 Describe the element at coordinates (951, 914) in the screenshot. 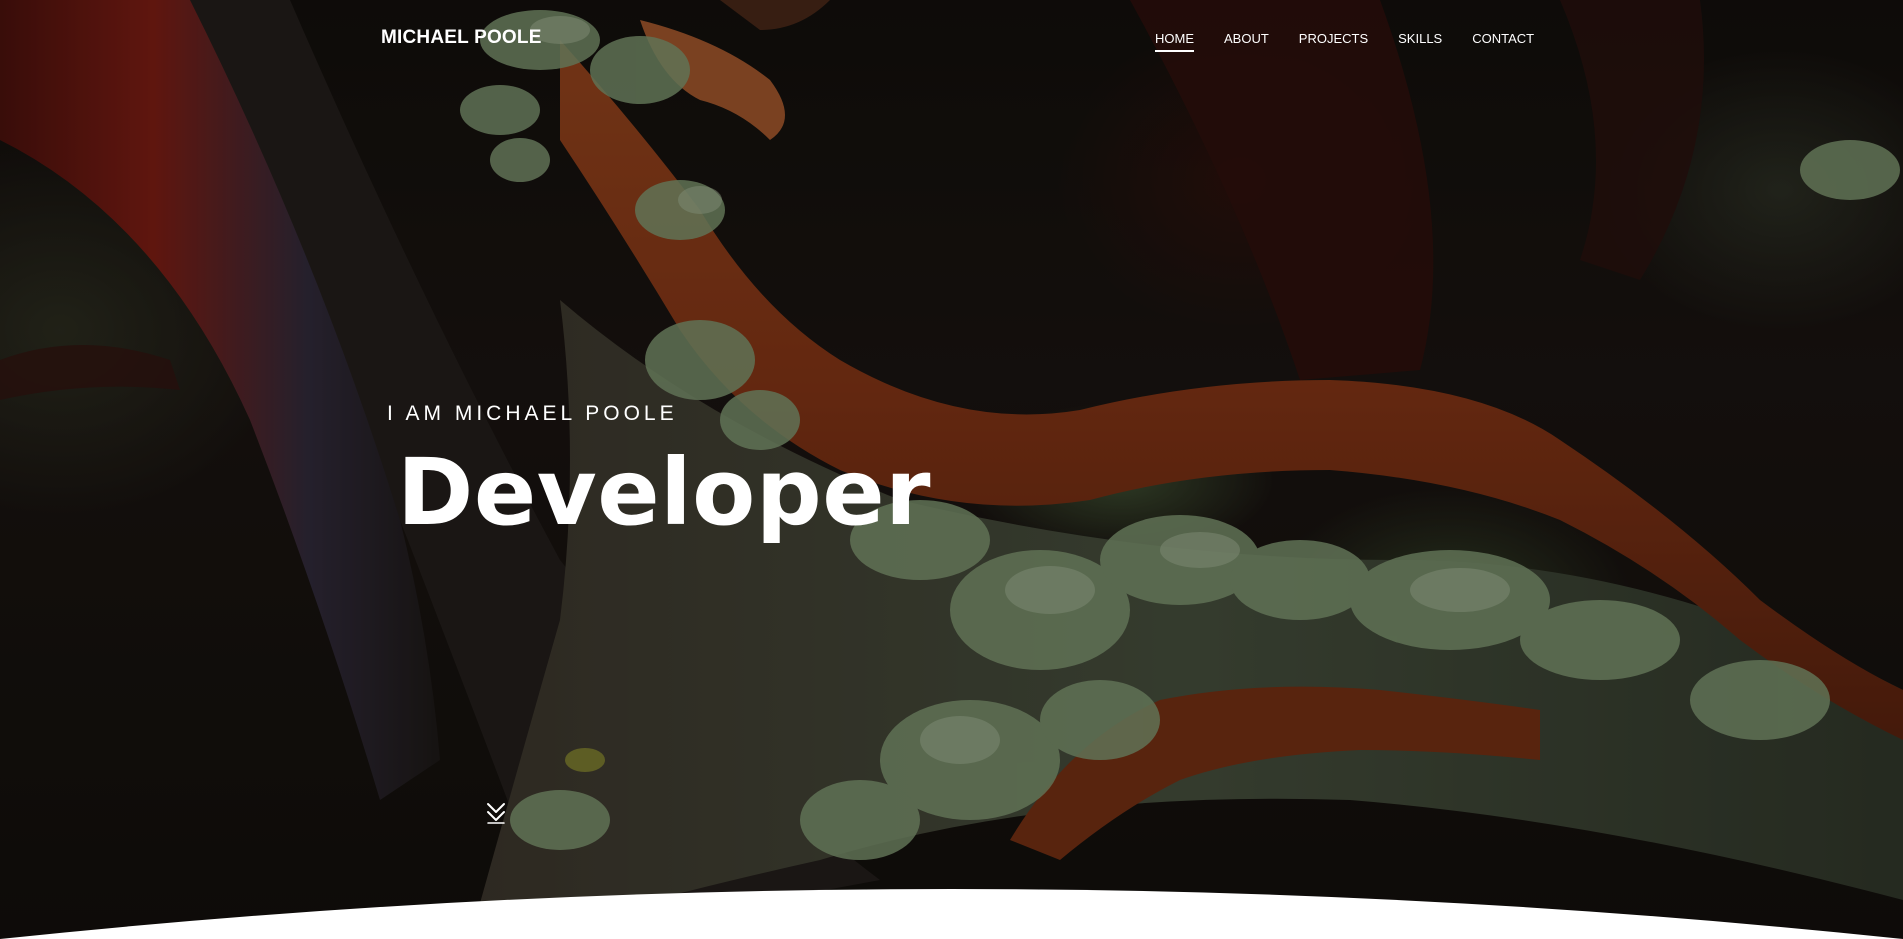

I see `bottom-curve-divider` at that location.